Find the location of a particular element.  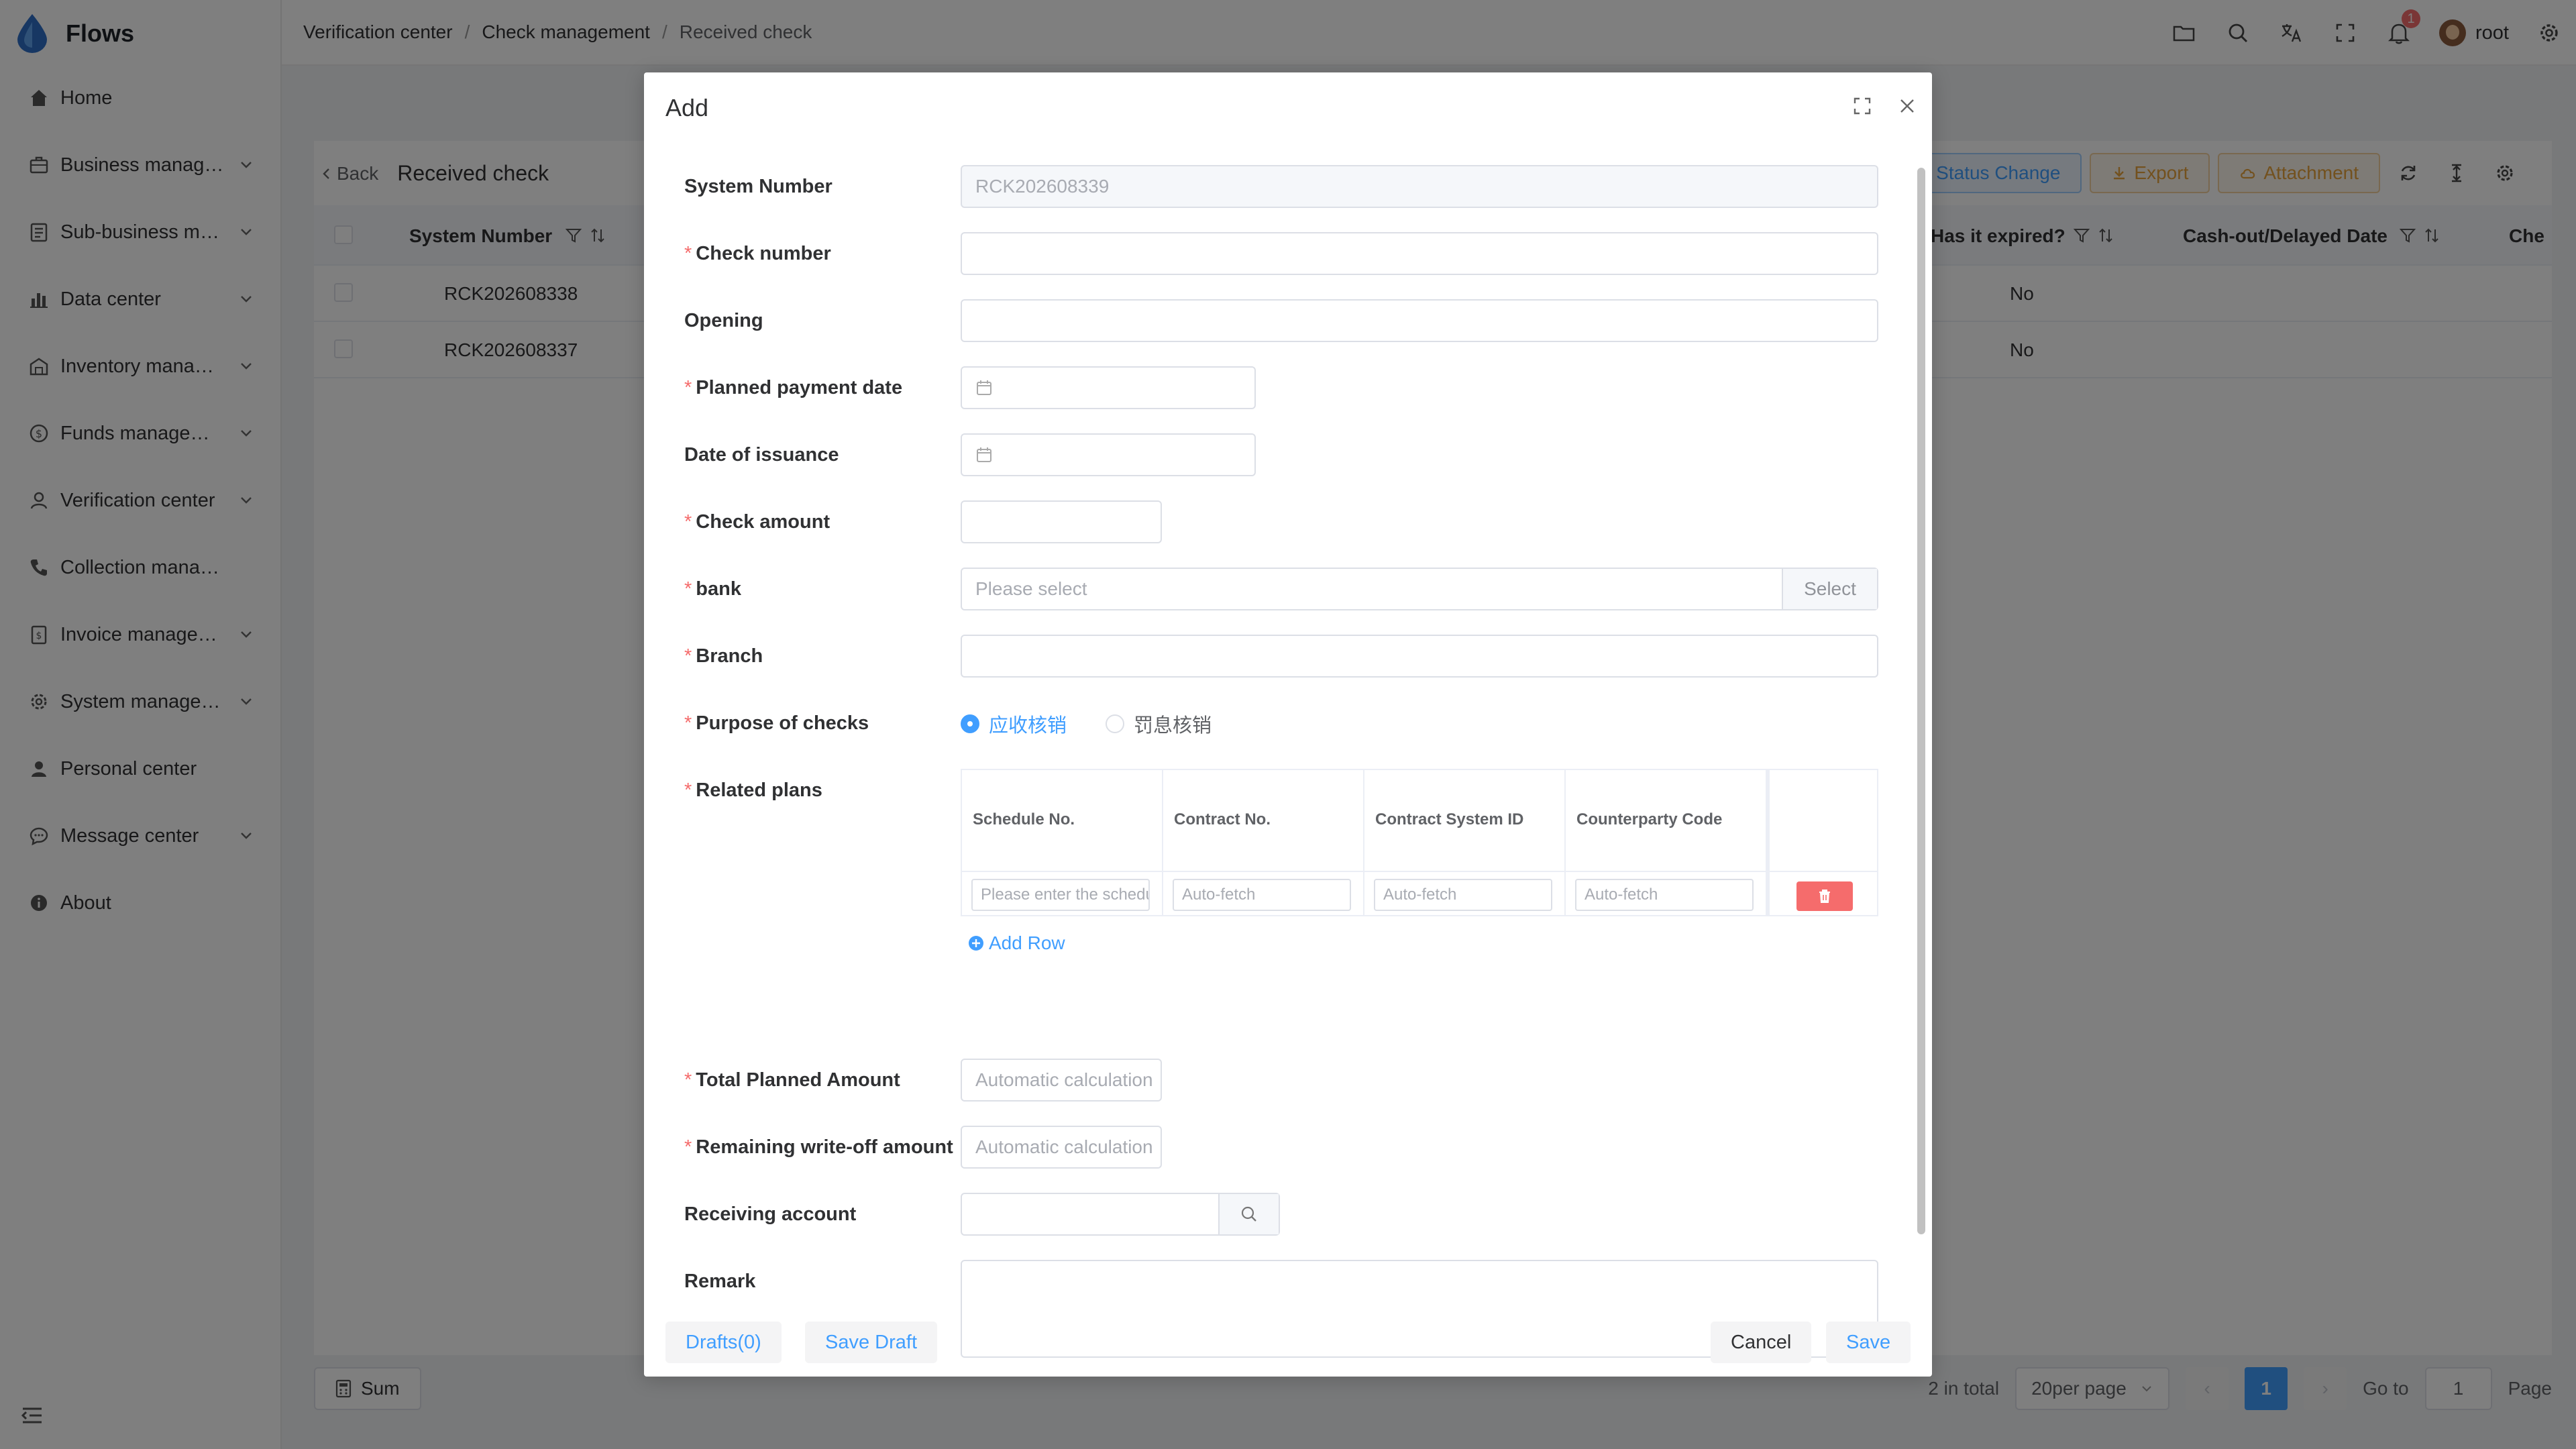

field-label: * Total Planned Amount is located at coordinates (792, 1080).